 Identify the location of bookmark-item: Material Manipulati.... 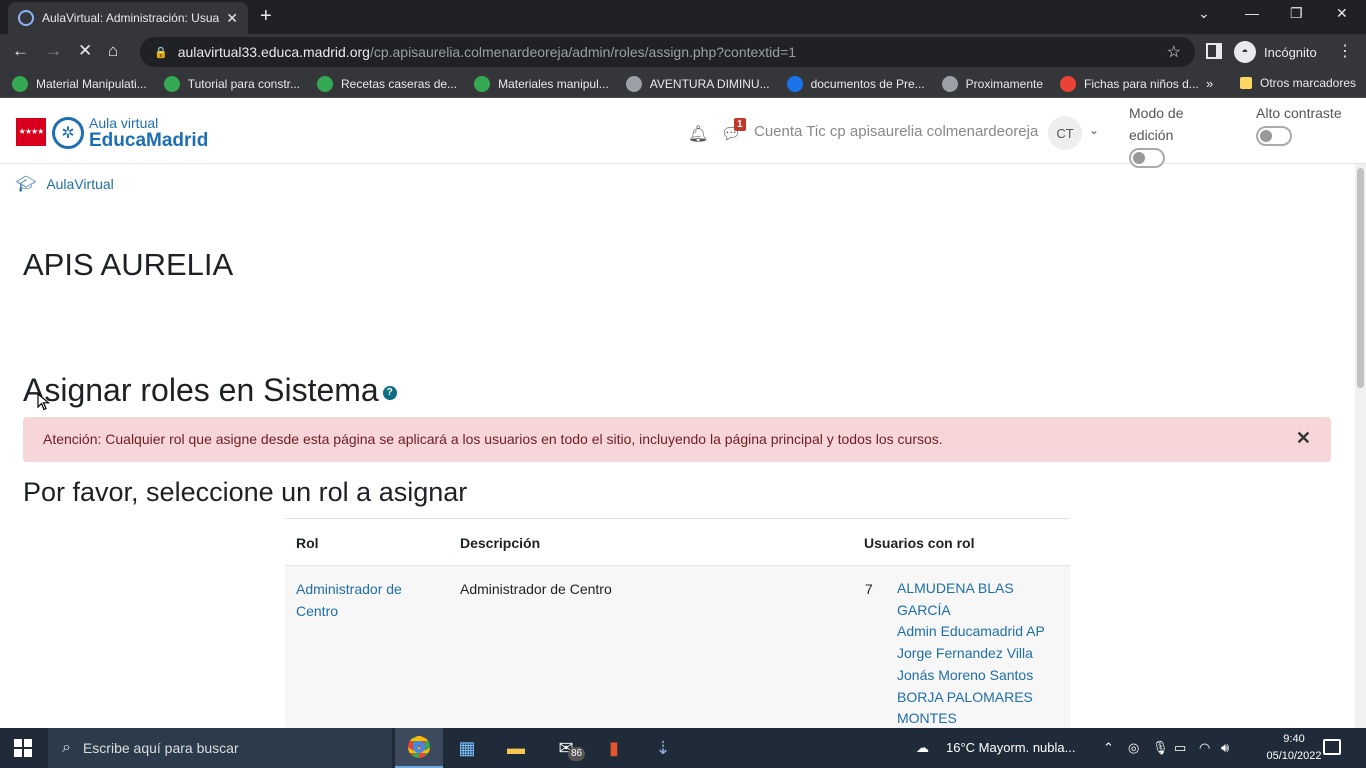
(79, 83).